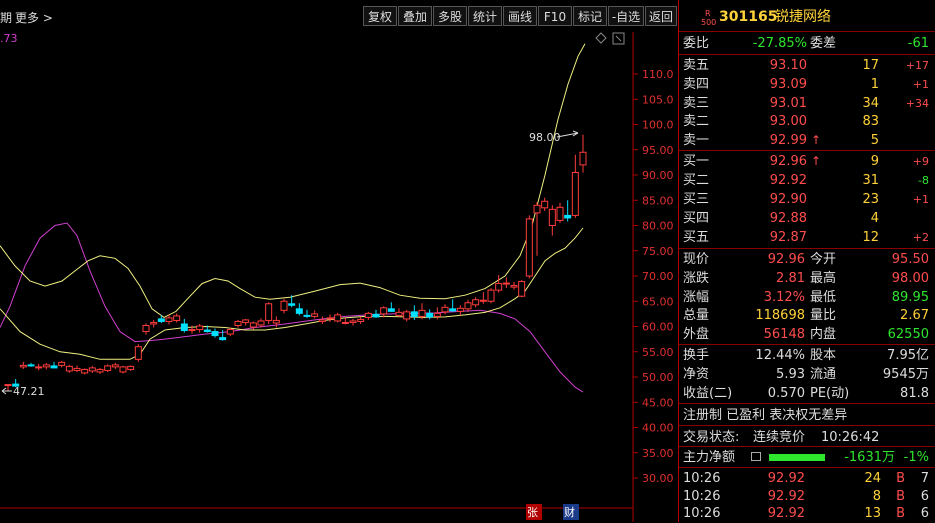 Image resolution: width=935 pixels, height=523 pixels. Describe the element at coordinates (784, 335) in the screenshot. I see `stat-value: 56148` at that location.